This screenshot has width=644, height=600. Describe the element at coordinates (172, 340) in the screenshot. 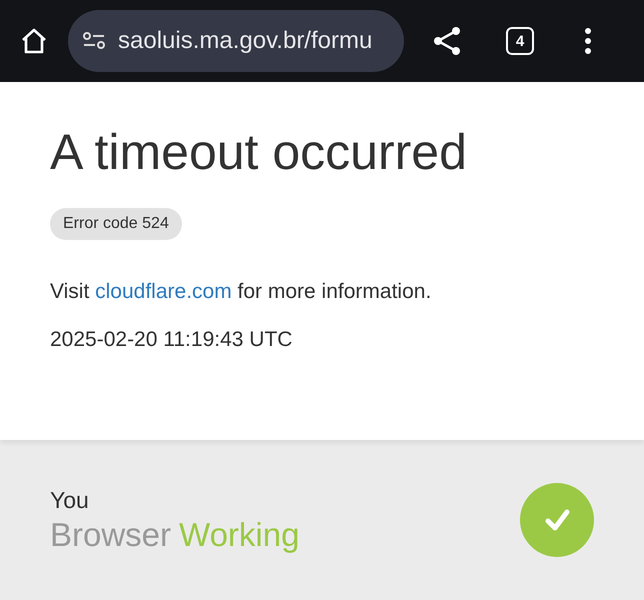

I see `timestamp-text: 2025-02-20 11:19:43 UTC` at that location.